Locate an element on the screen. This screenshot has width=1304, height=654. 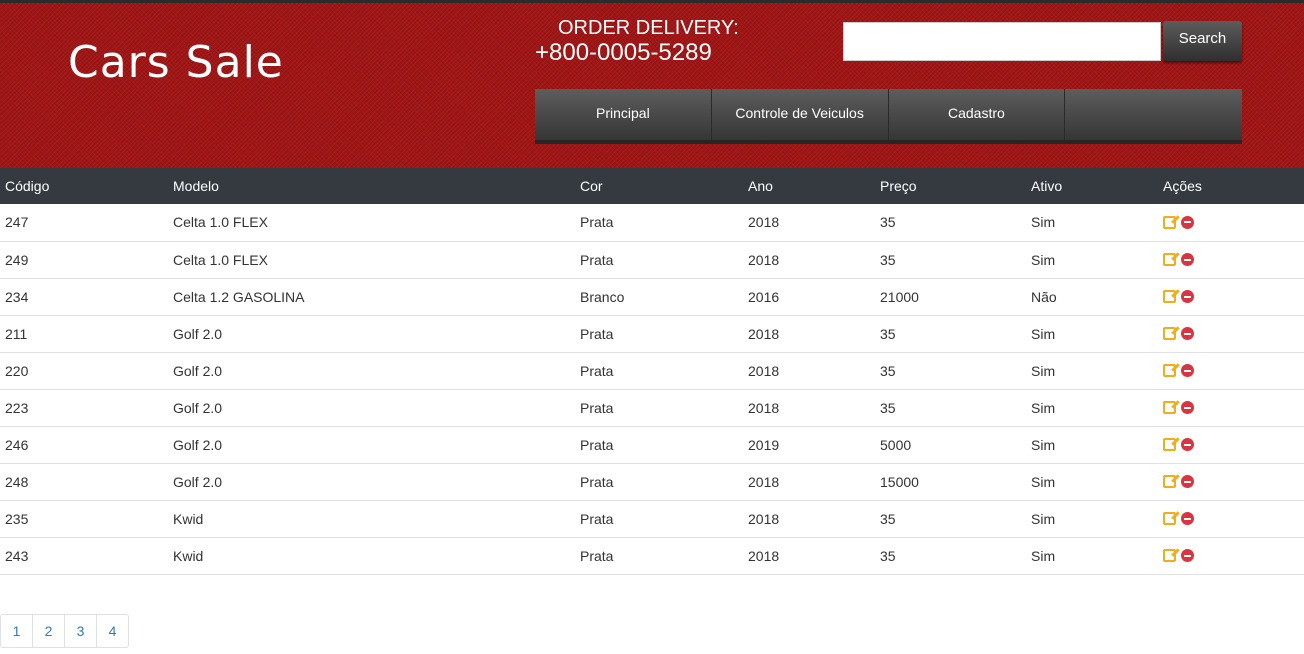
cell-ano: 2016 is located at coordinates (809, 297).